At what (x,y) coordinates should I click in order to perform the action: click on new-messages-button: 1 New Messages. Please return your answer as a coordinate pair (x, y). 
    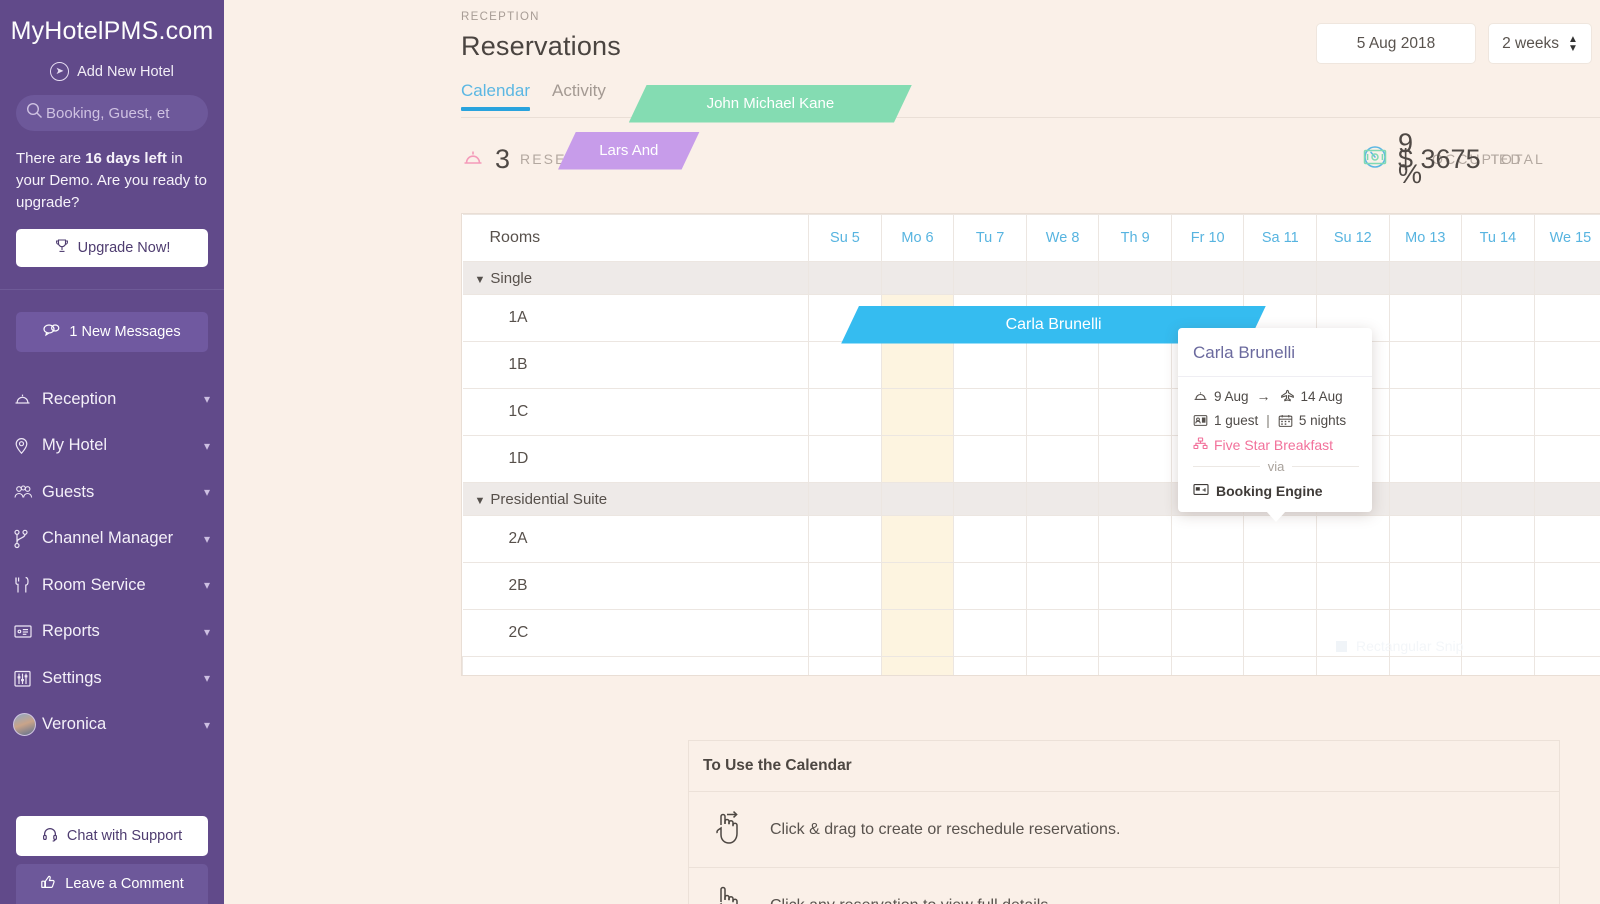
    Looking at the image, I should click on (112, 332).